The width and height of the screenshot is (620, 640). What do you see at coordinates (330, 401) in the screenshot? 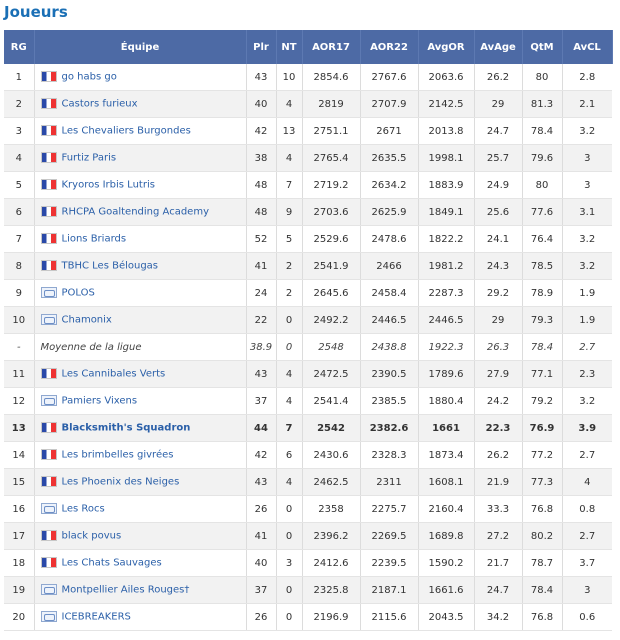
I see `aor17-cell: 2541.4` at bounding box center [330, 401].